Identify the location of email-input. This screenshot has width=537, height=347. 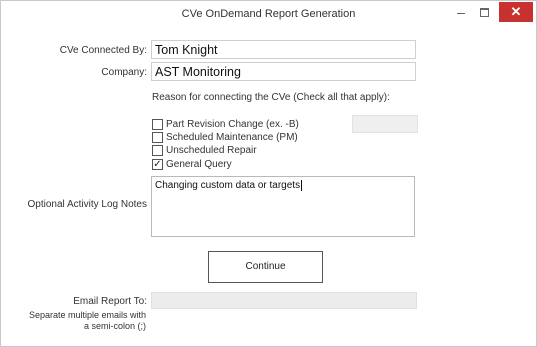
(284, 300).